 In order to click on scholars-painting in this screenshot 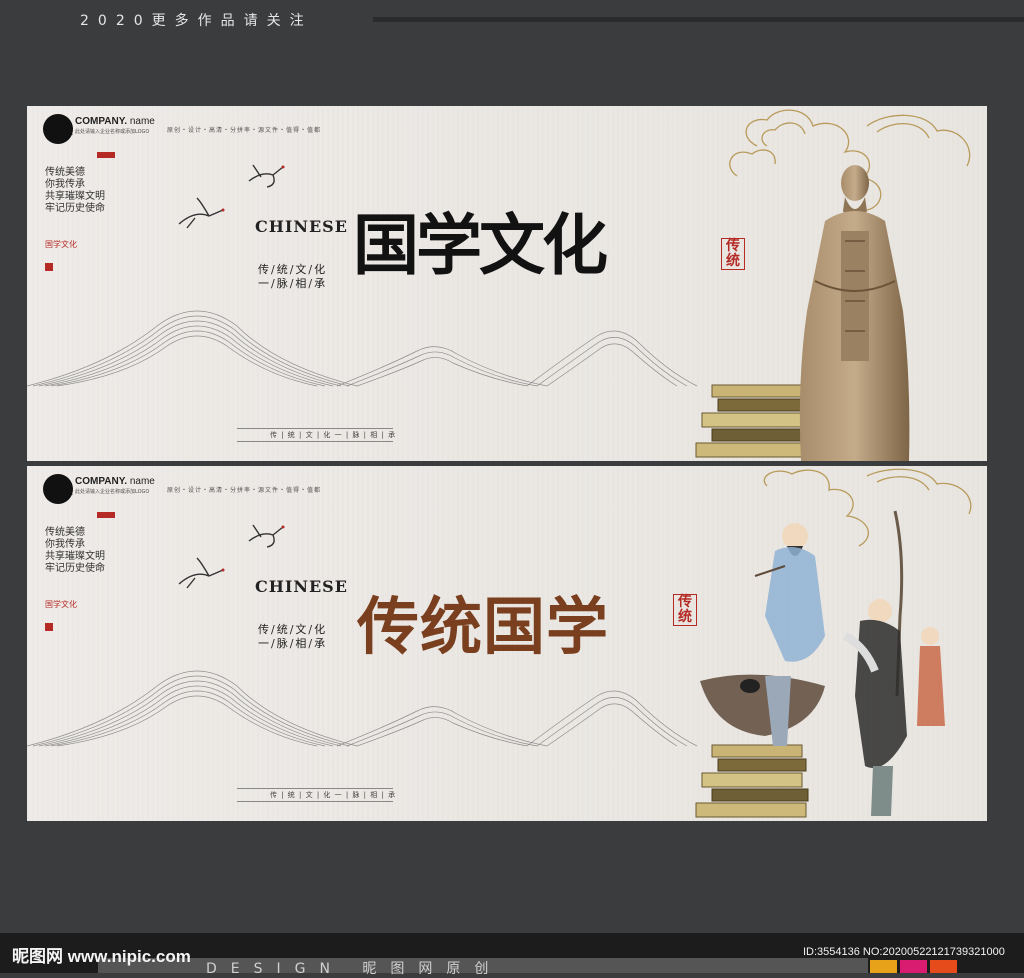, I will do `click(822, 663)`.